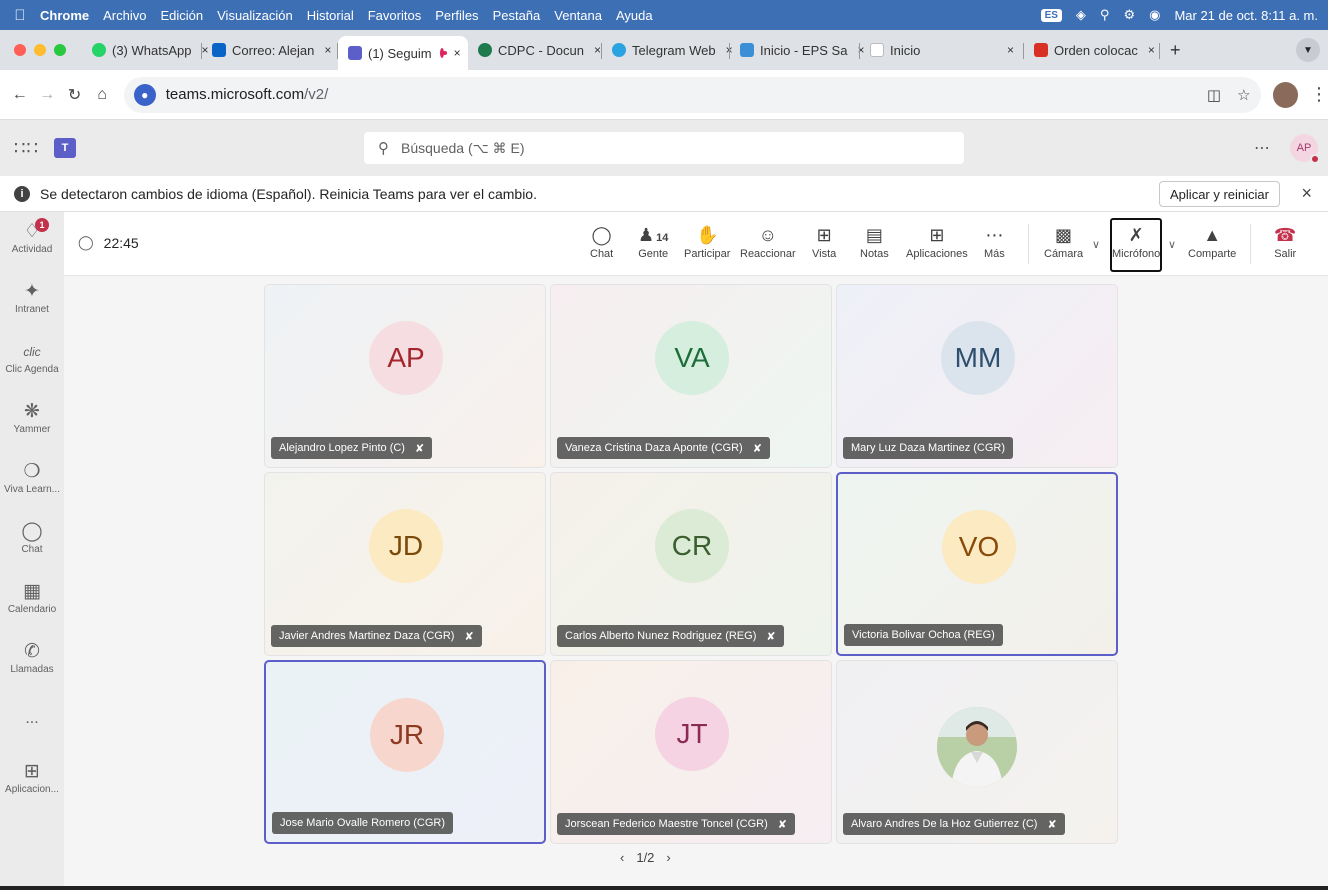  I want to click on forward-arrow-icon: →, so click(46, 95).